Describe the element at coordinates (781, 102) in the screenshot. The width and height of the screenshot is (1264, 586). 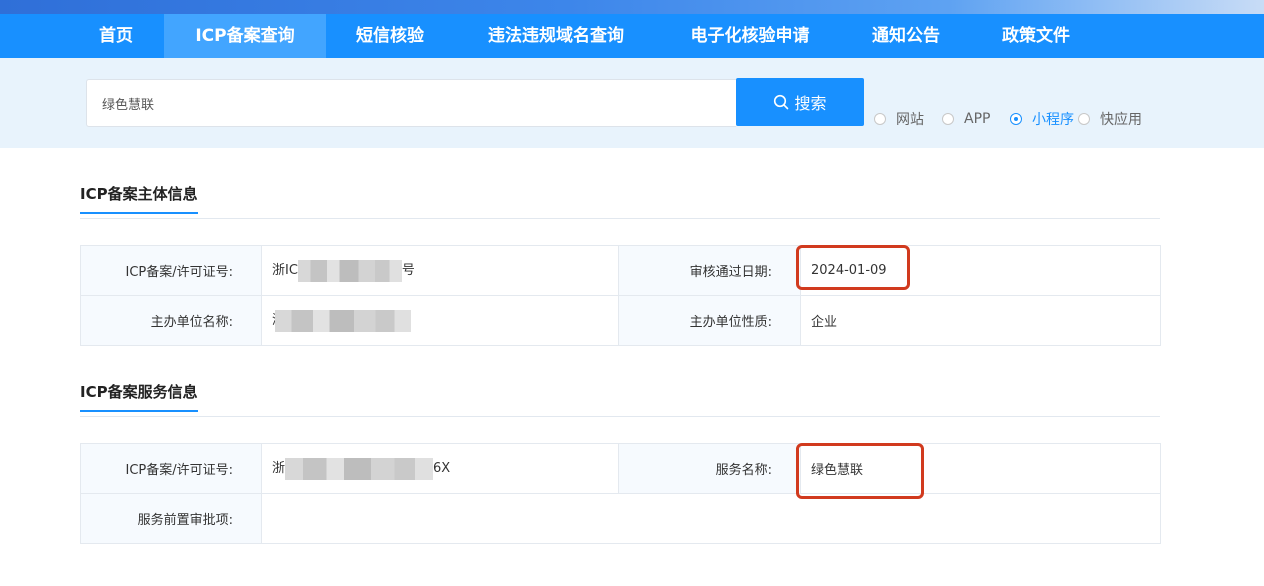
I see `search-icon` at that location.